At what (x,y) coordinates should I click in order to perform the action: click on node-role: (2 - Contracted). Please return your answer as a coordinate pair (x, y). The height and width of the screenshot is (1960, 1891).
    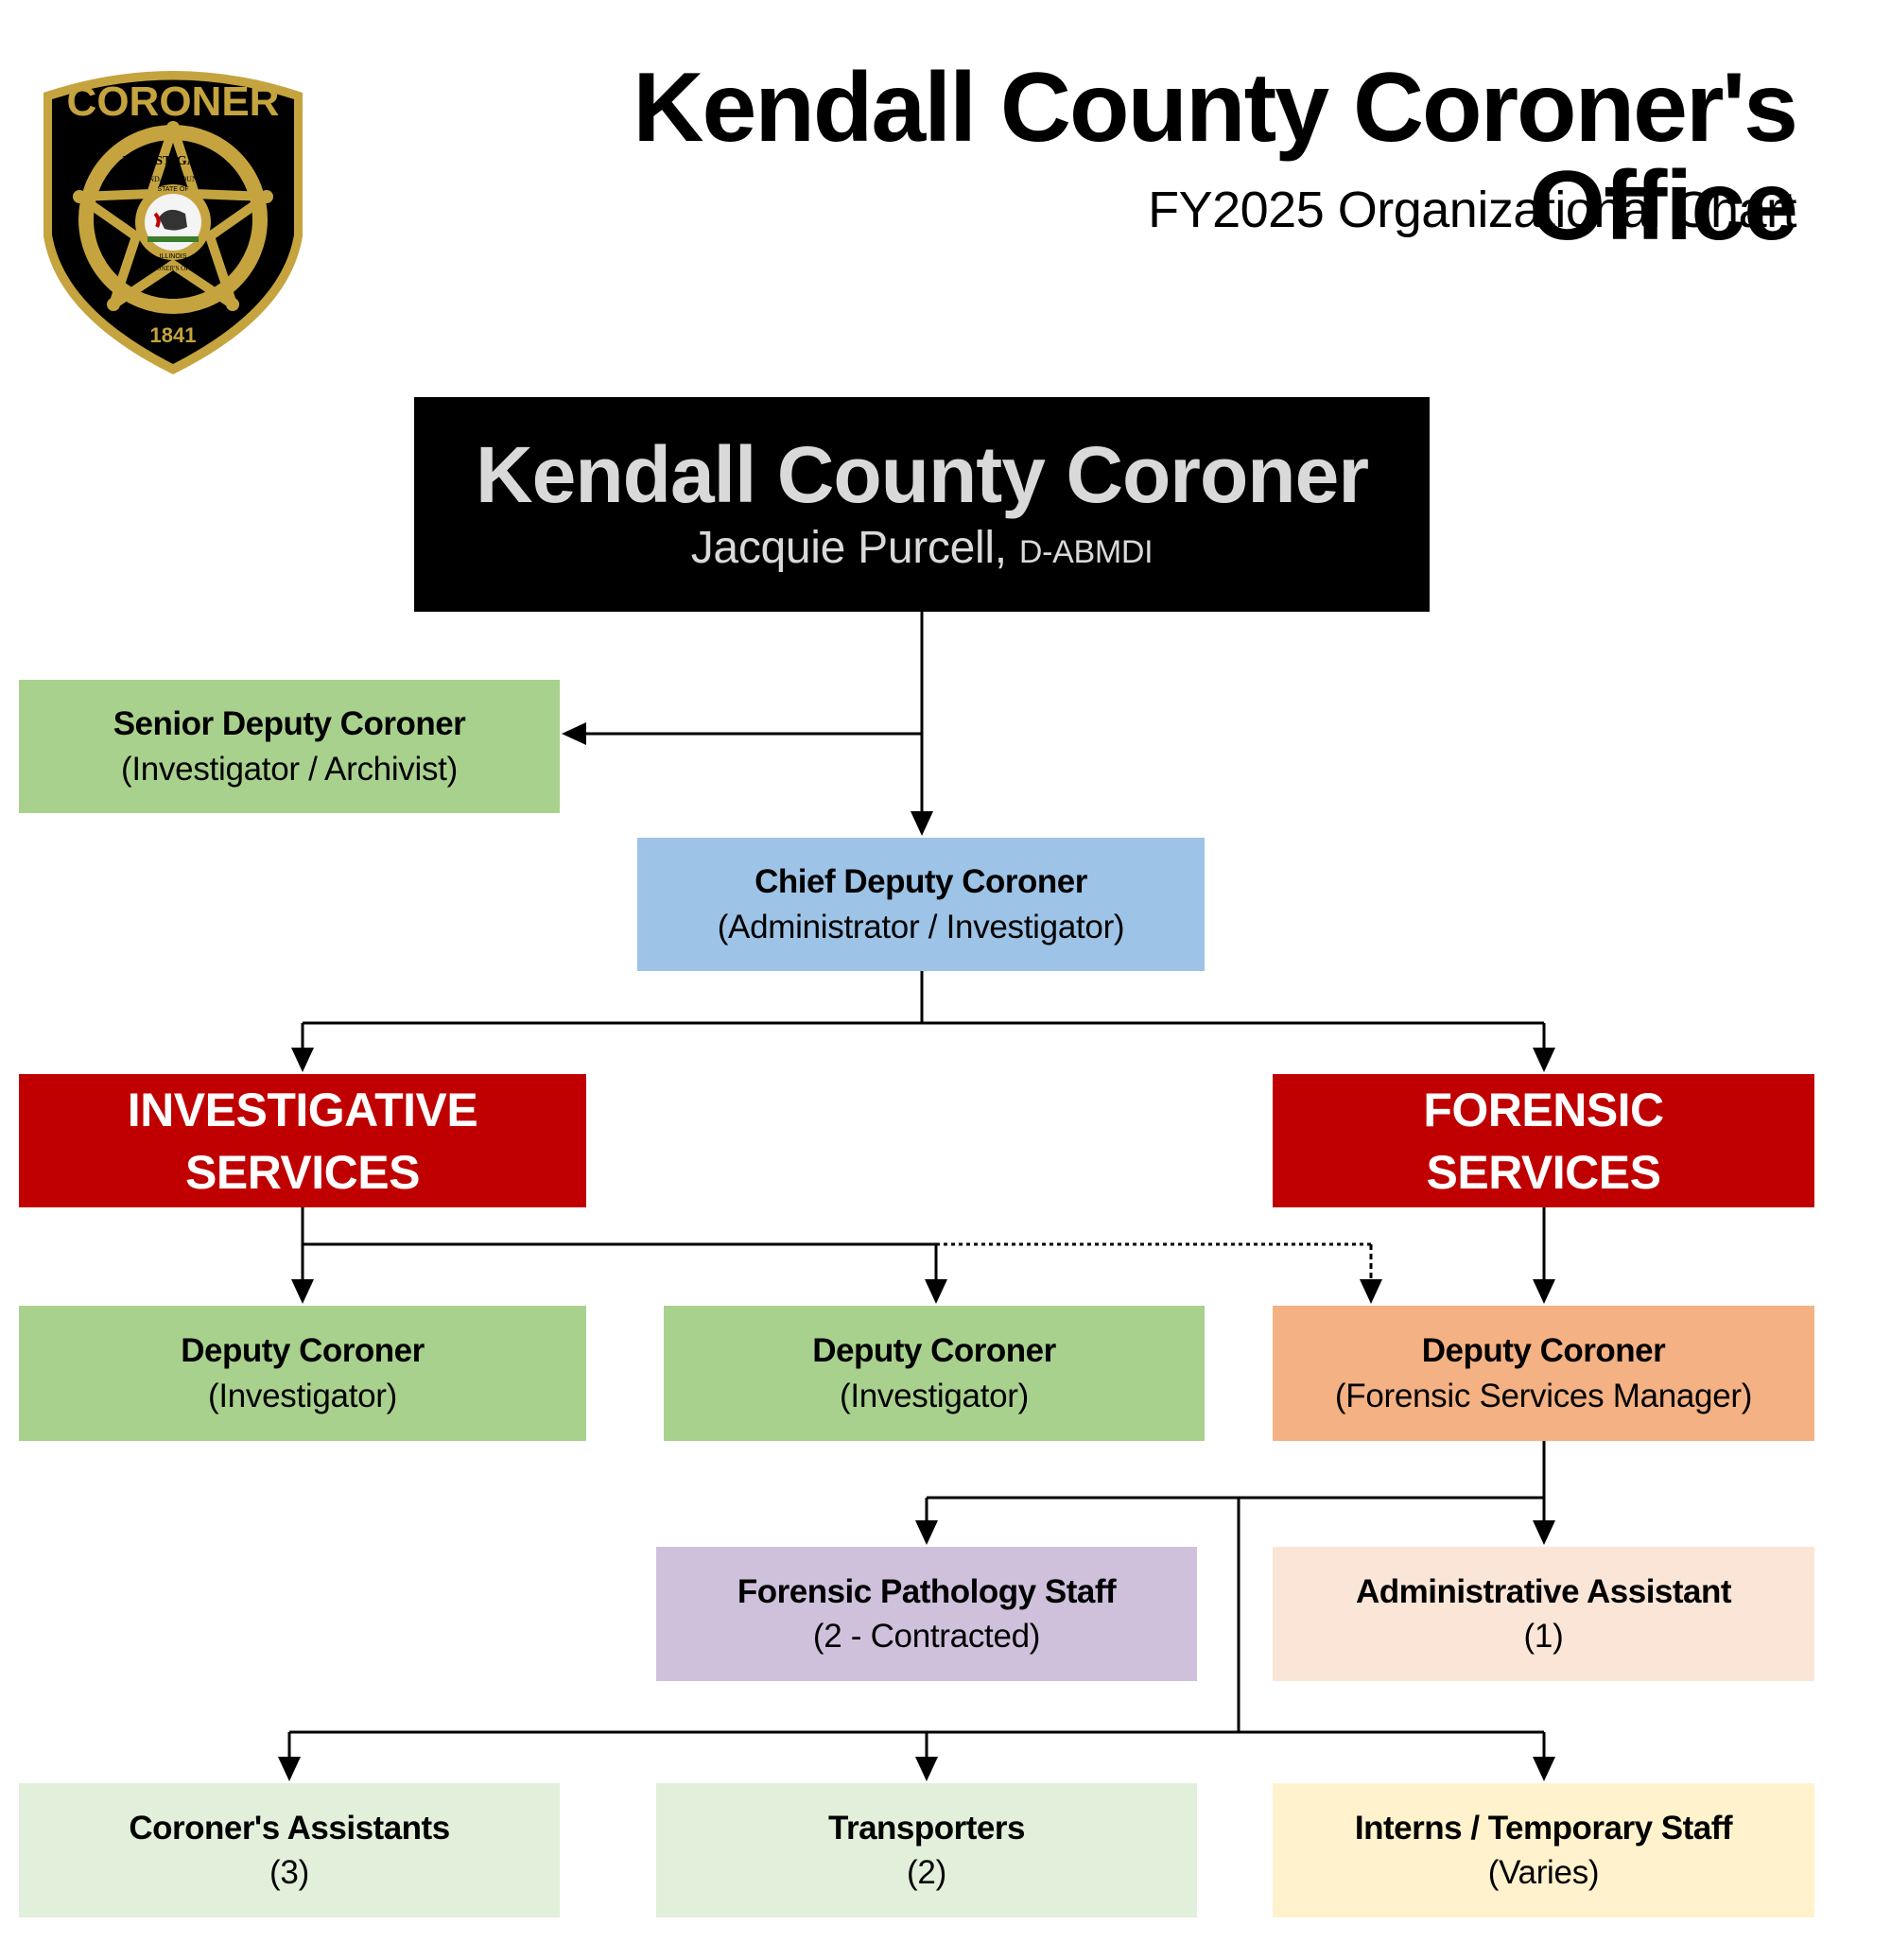
    Looking at the image, I should click on (926, 1637).